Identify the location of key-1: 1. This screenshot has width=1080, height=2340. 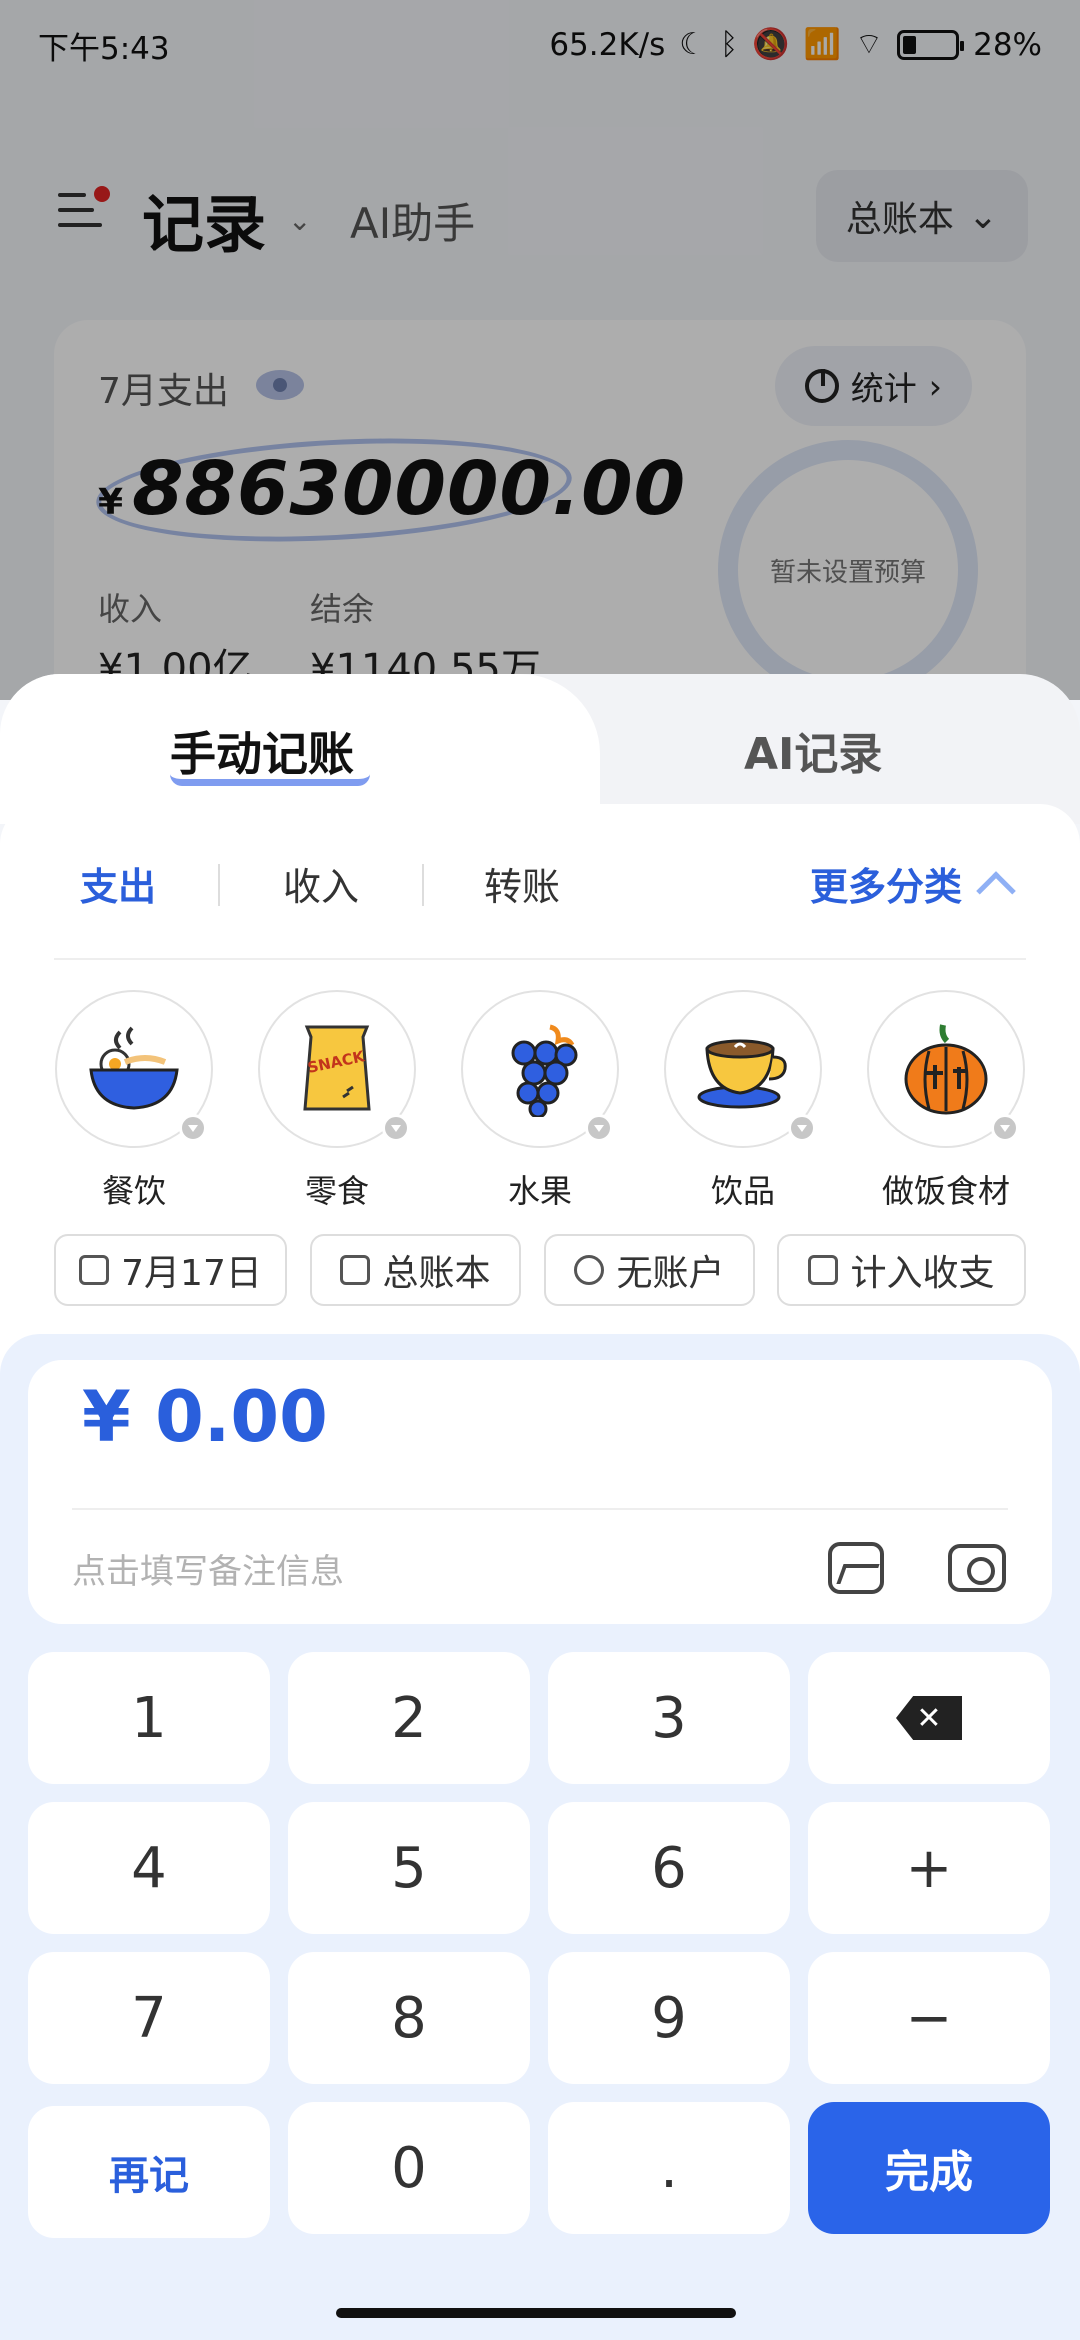
(149, 1718).